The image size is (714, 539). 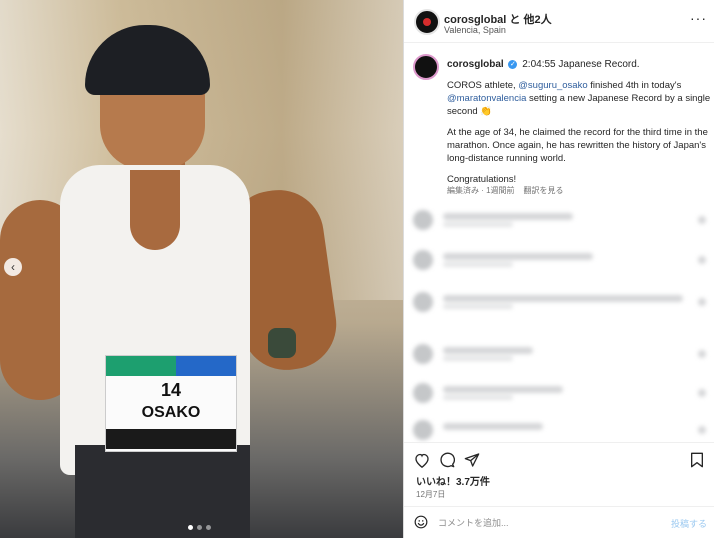 What do you see at coordinates (513, 64) in the screenshot?
I see `verified-icon: ✓` at bounding box center [513, 64].